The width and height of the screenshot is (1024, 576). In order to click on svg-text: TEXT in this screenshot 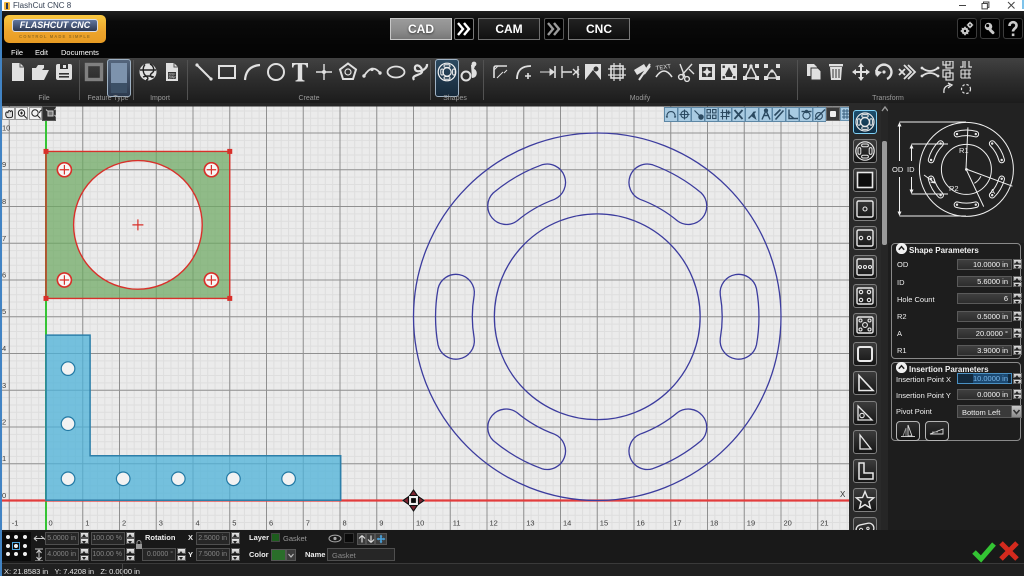, I will do `click(663, 68)`.